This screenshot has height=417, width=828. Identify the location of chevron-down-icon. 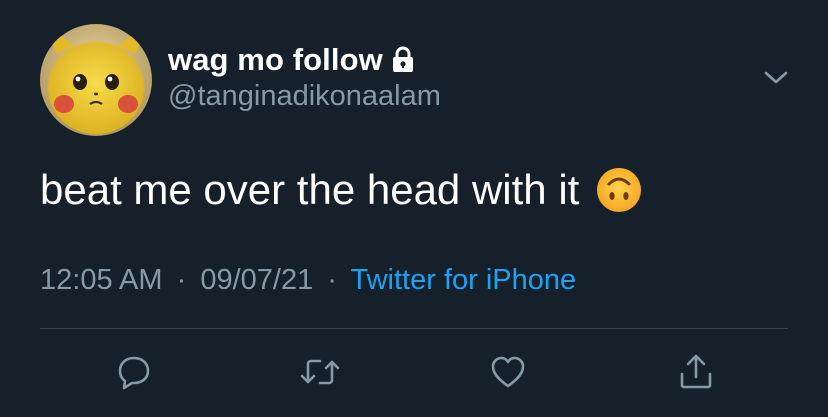
(776, 77).